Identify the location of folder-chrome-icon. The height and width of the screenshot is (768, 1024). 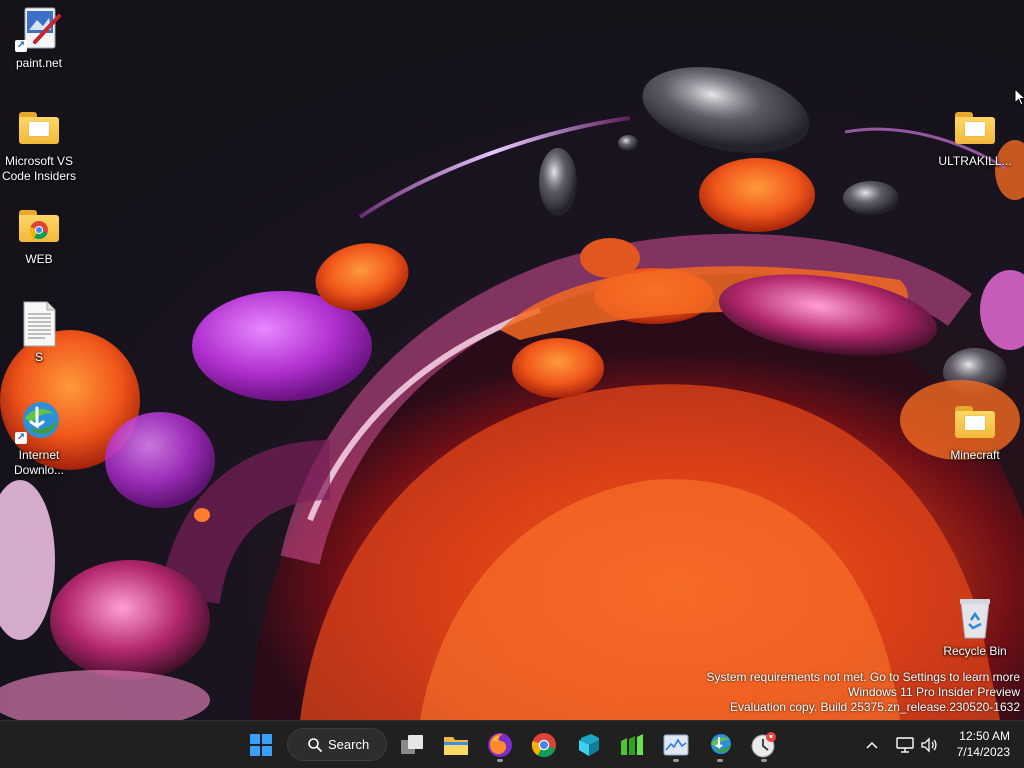
(39, 226).